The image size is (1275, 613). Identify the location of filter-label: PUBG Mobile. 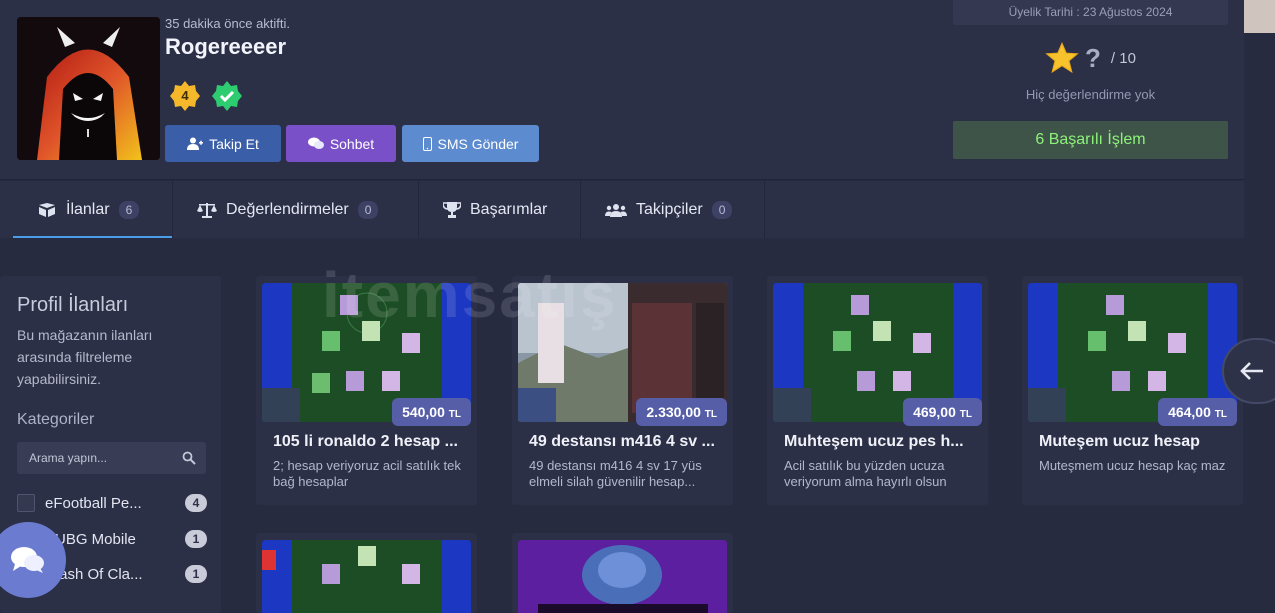
(90, 539).